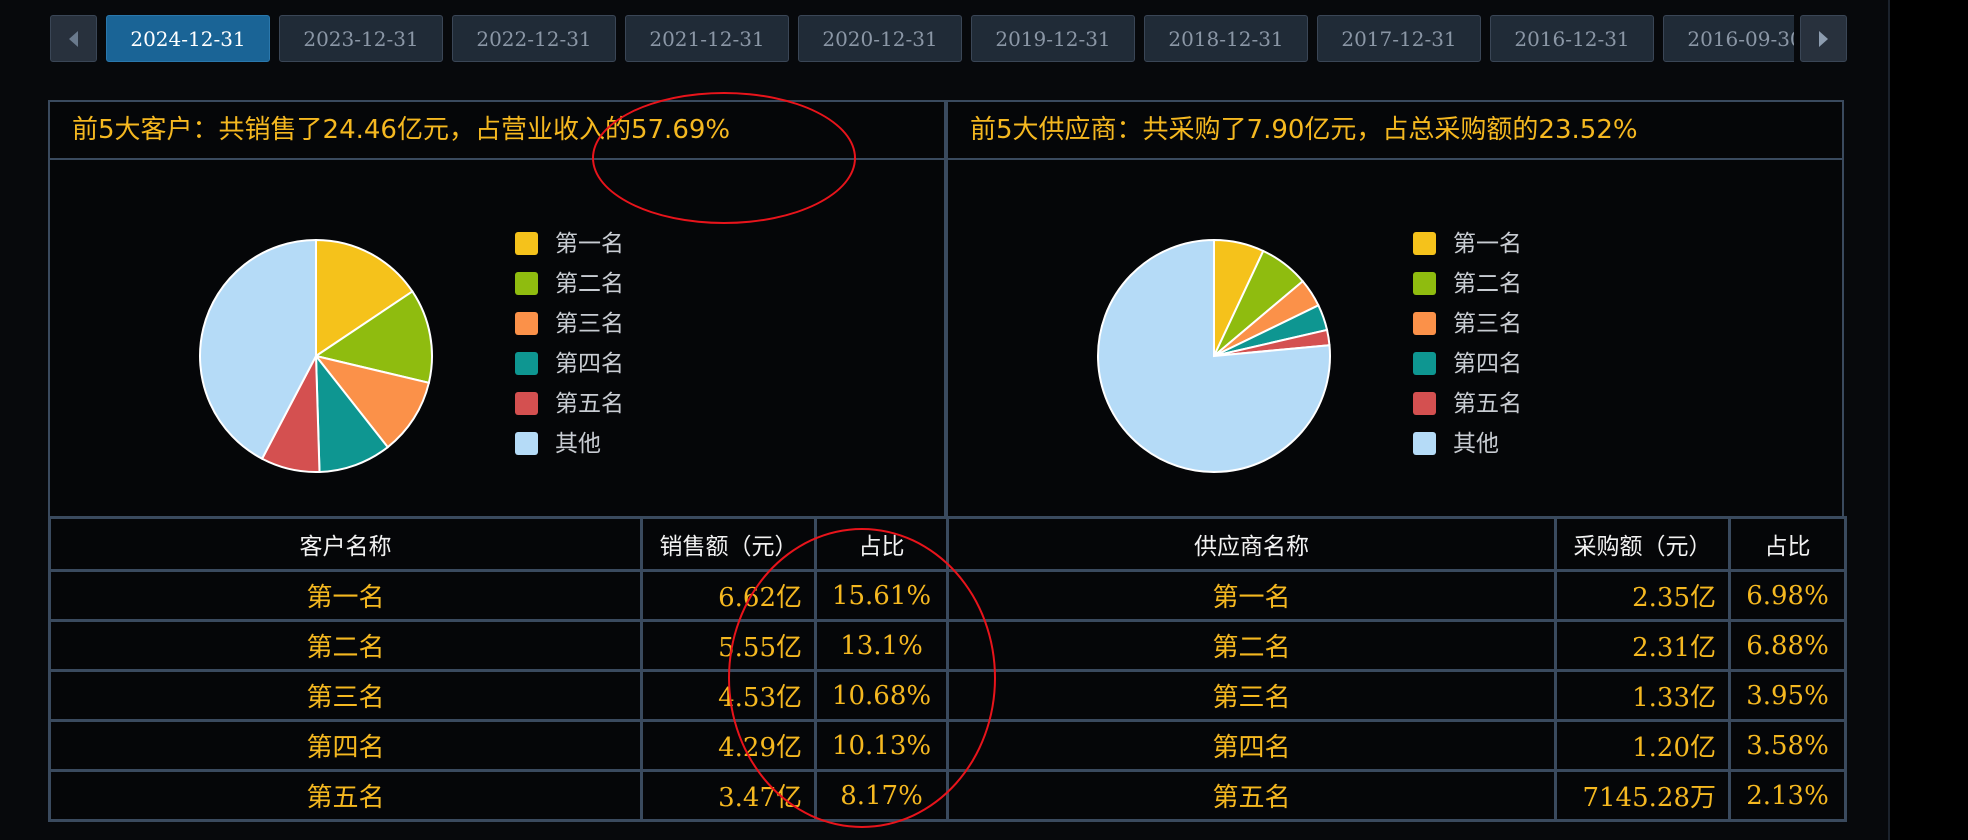  I want to click on column-header-share: 占比, so click(1787, 544).